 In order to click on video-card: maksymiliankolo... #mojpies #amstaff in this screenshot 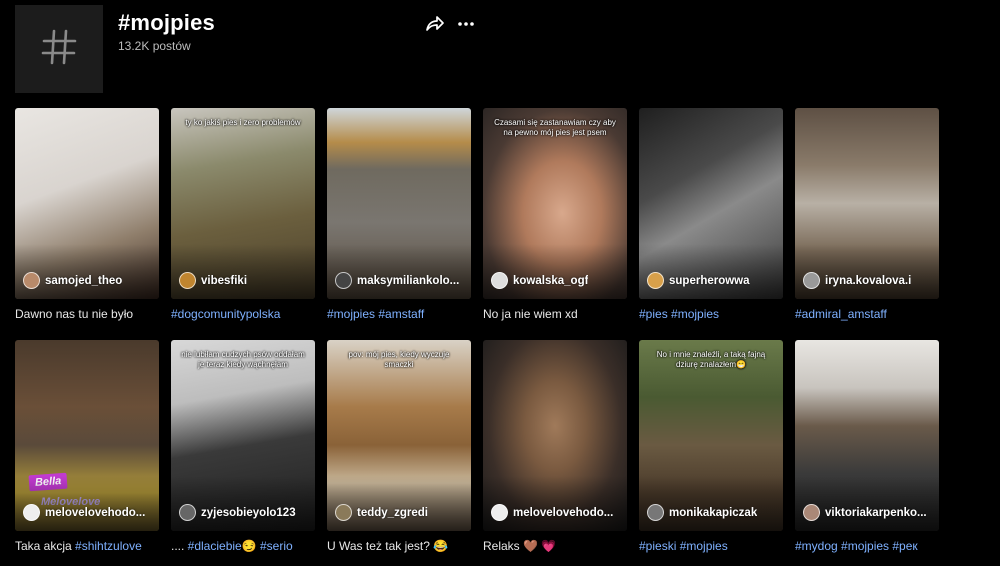, I will do `click(399, 216)`.